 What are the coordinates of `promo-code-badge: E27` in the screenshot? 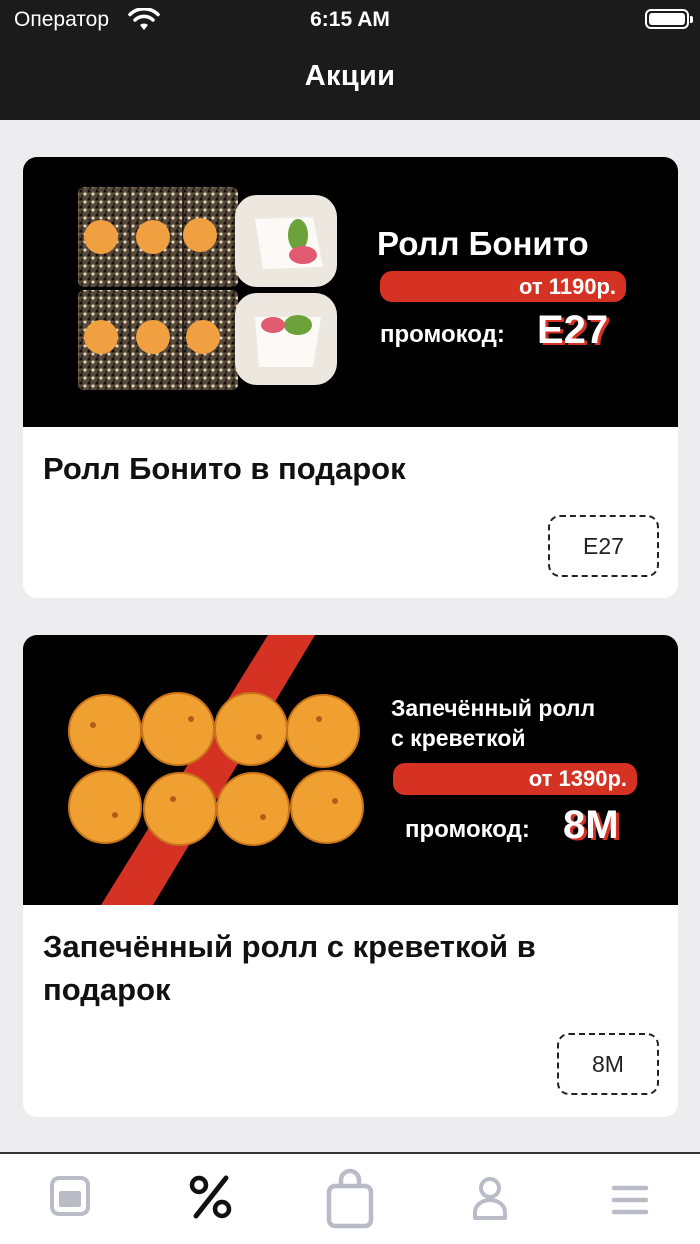 It's located at (603, 546).